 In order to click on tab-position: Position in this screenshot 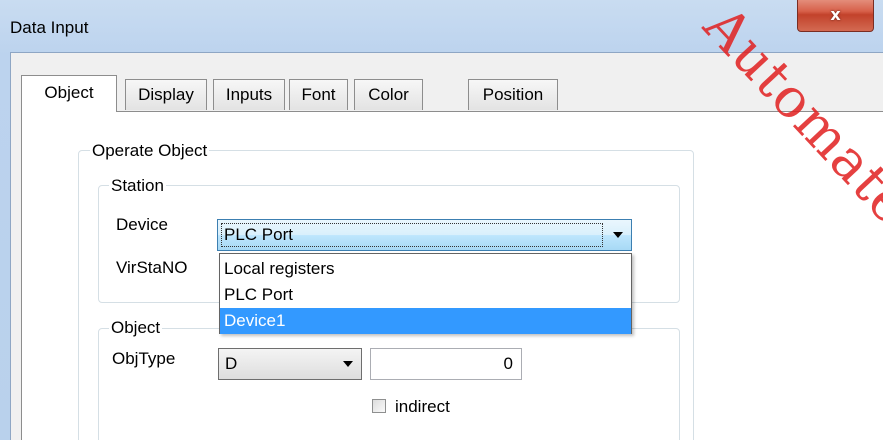, I will do `click(513, 94)`.